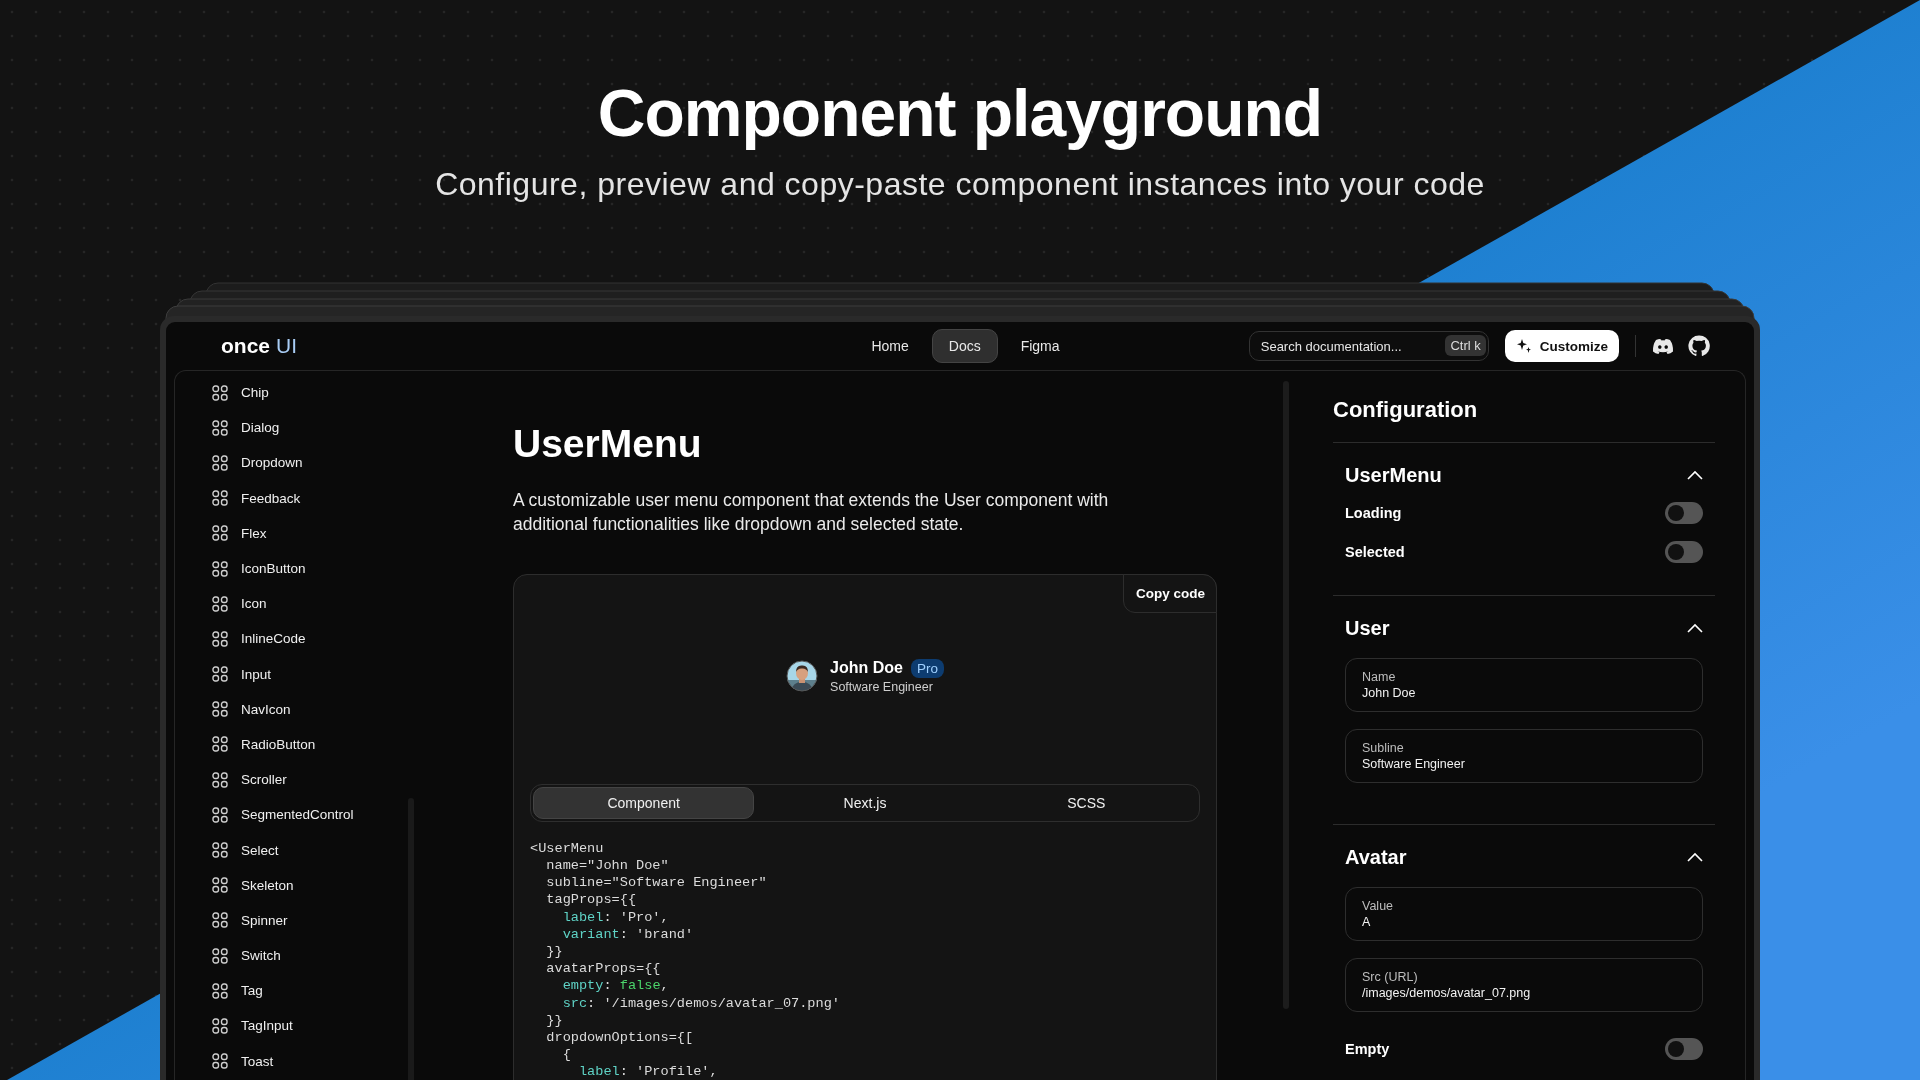 The width and height of the screenshot is (1920, 1080). I want to click on sidebar-item: Dropdown, so click(272, 463).